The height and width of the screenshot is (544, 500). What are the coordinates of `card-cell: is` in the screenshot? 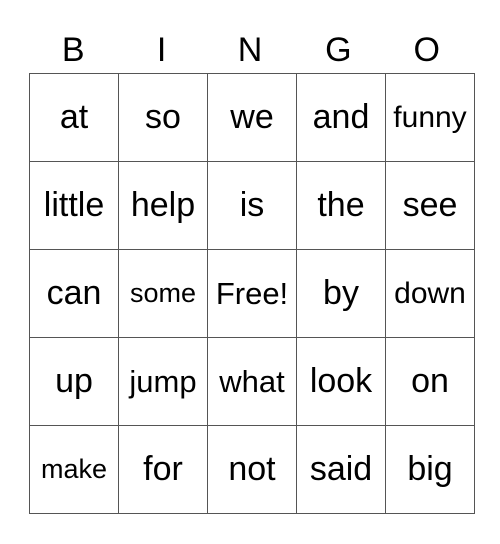 It's located at (252, 205).